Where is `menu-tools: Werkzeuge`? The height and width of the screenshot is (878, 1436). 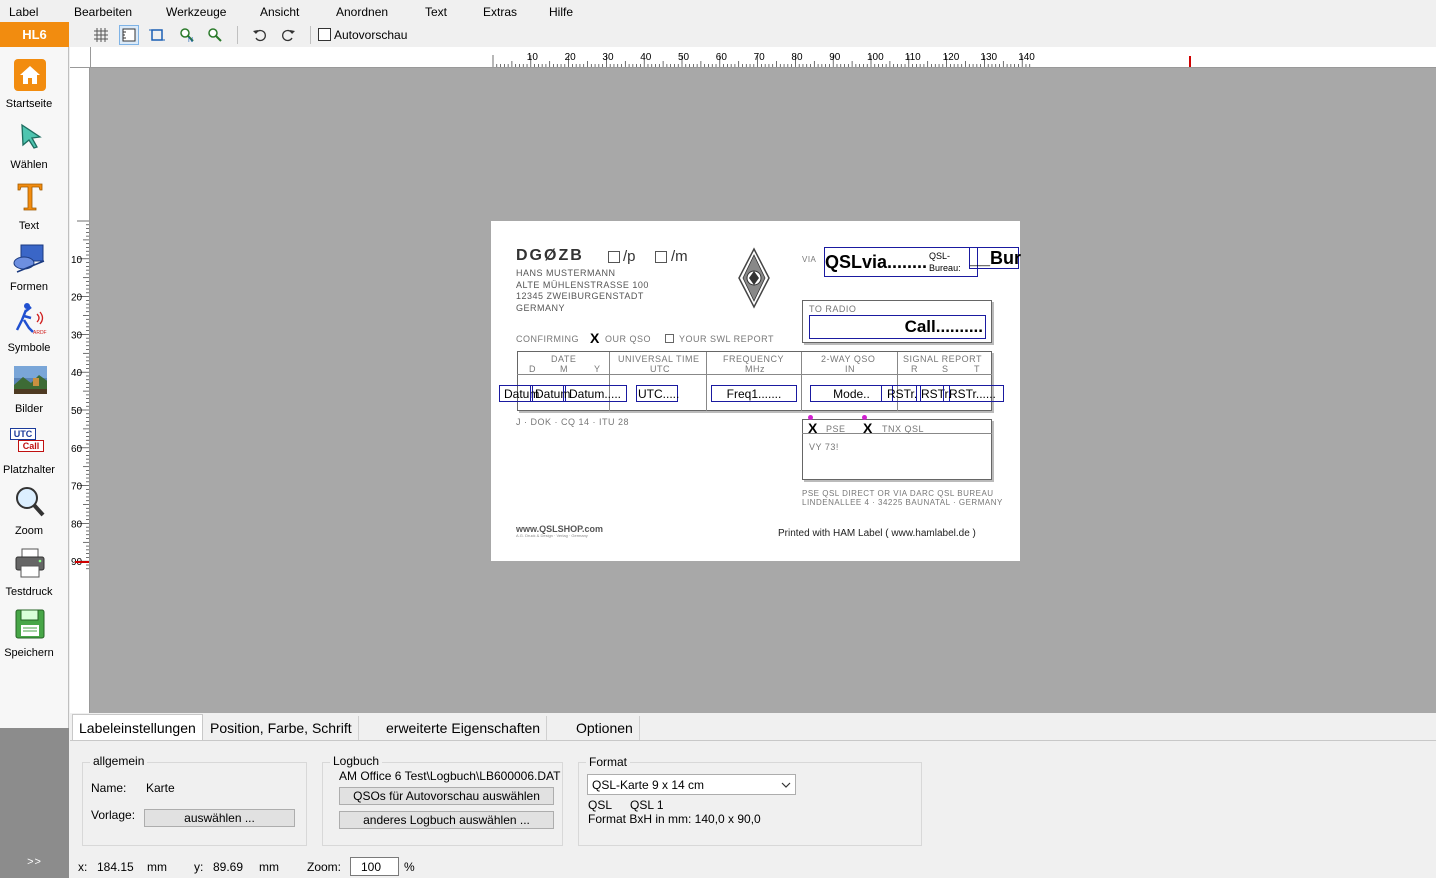
menu-tools: Werkzeuge is located at coordinates (196, 12).